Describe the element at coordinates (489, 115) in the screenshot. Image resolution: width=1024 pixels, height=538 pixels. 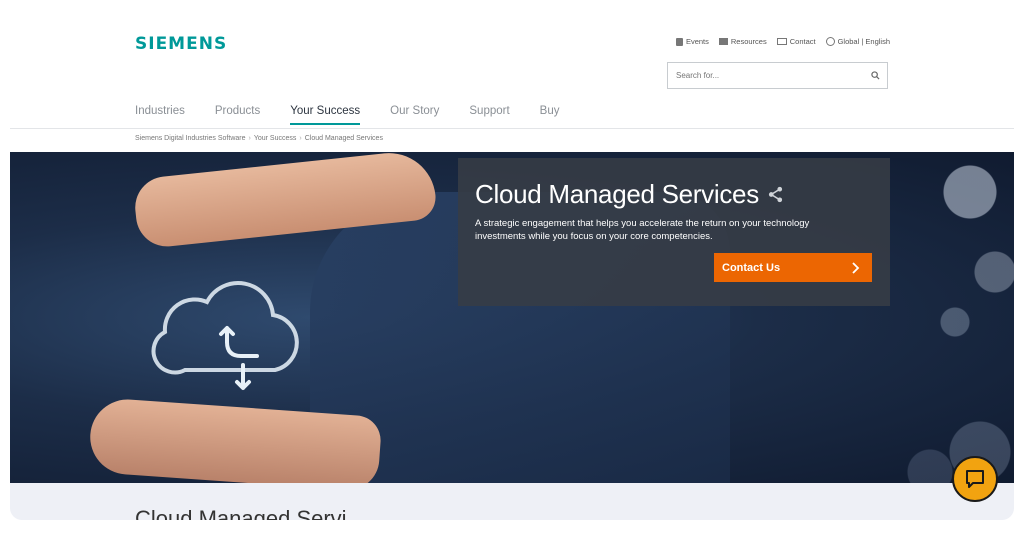
I see `nav-support: Support` at that location.